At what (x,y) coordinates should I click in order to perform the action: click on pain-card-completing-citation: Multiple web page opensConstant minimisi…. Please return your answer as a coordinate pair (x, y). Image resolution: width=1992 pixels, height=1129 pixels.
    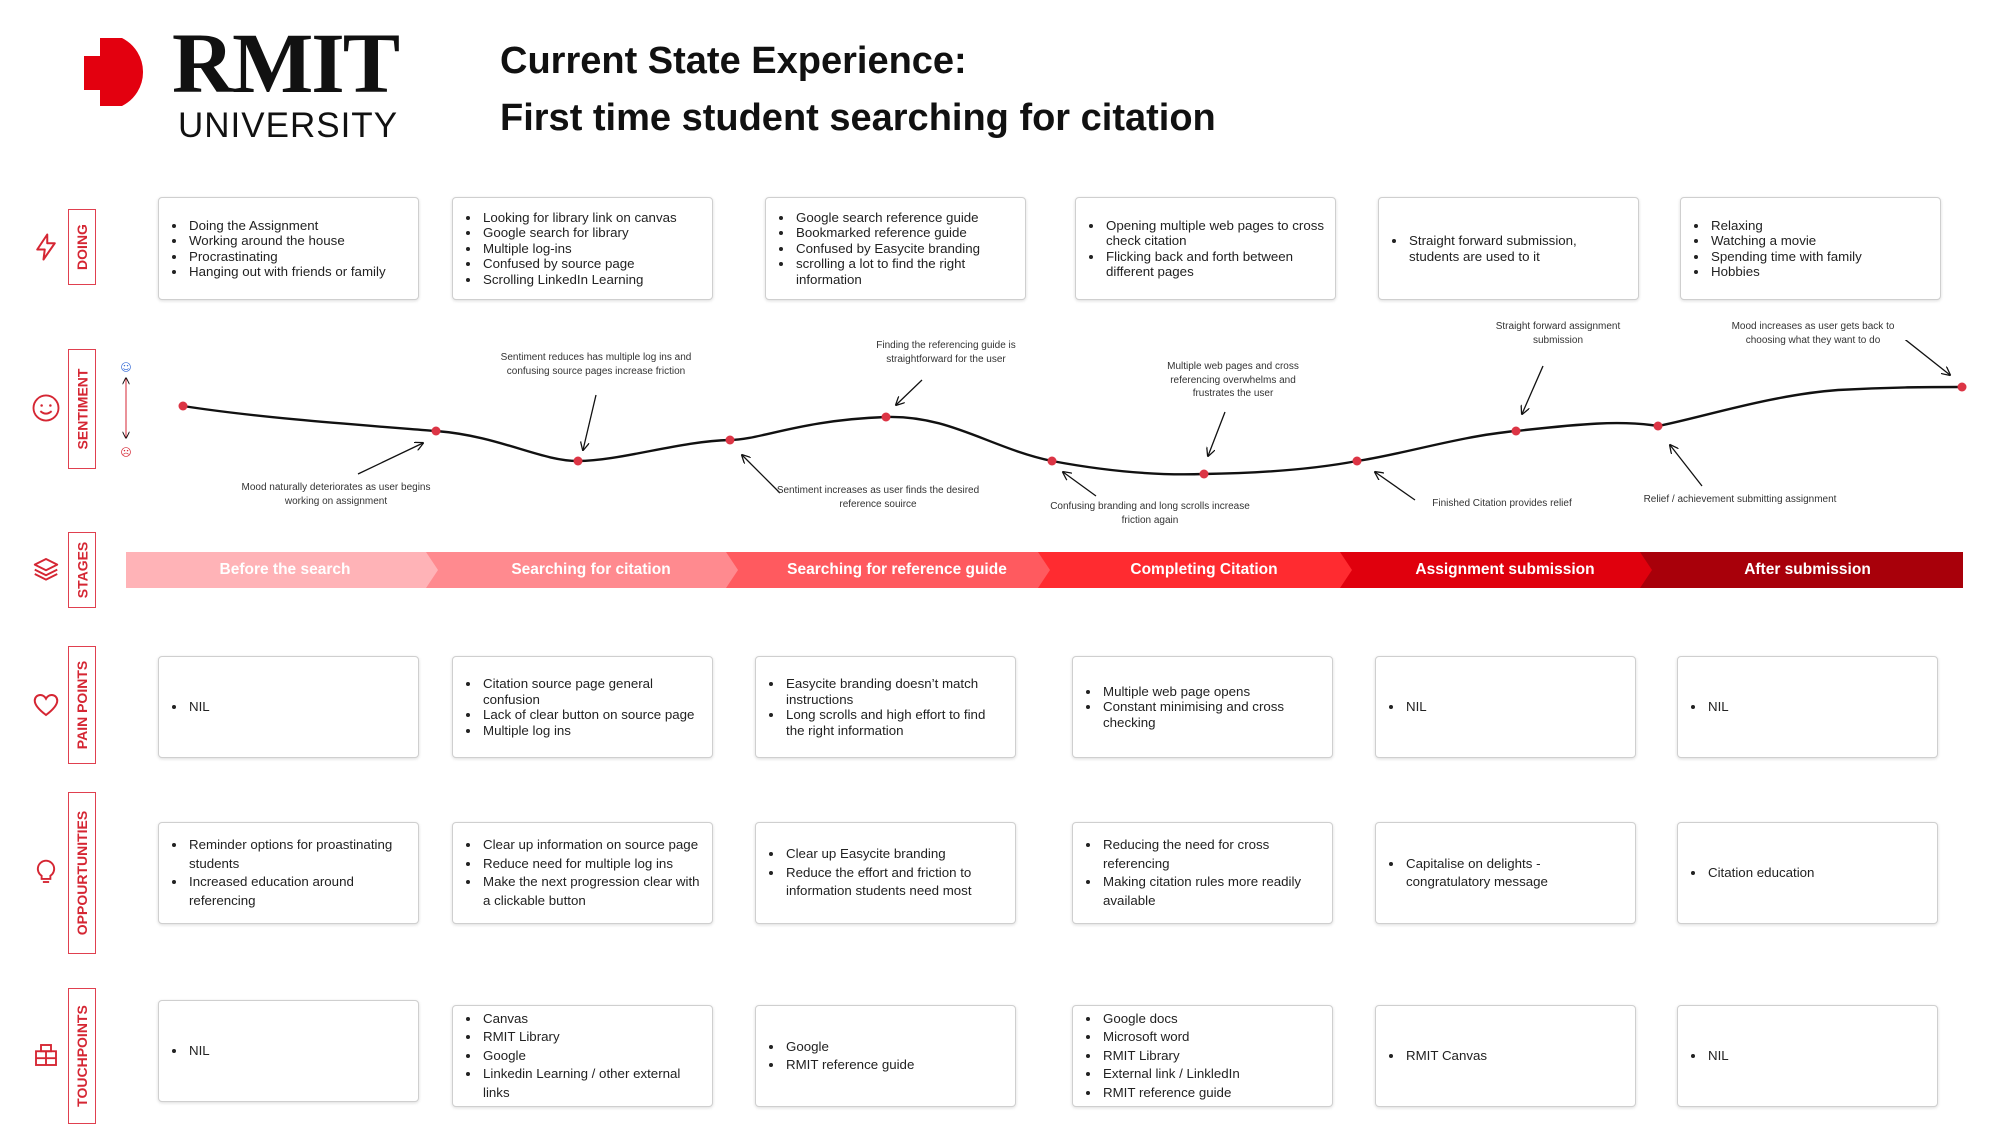
    Looking at the image, I should click on (1202, 707).